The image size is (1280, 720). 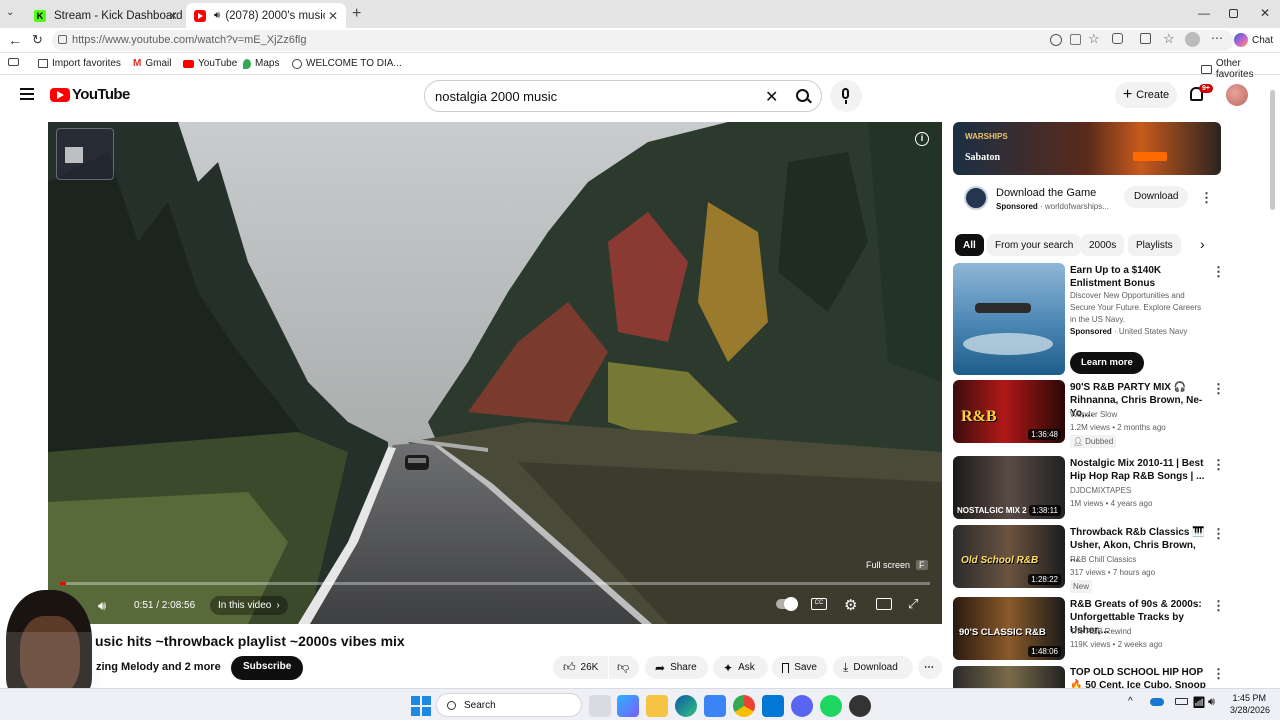 What do you see at coordinates (624, 667) in the screenshot?
I see `dislike-button: 👎︎` at bounding box center [624, 667].